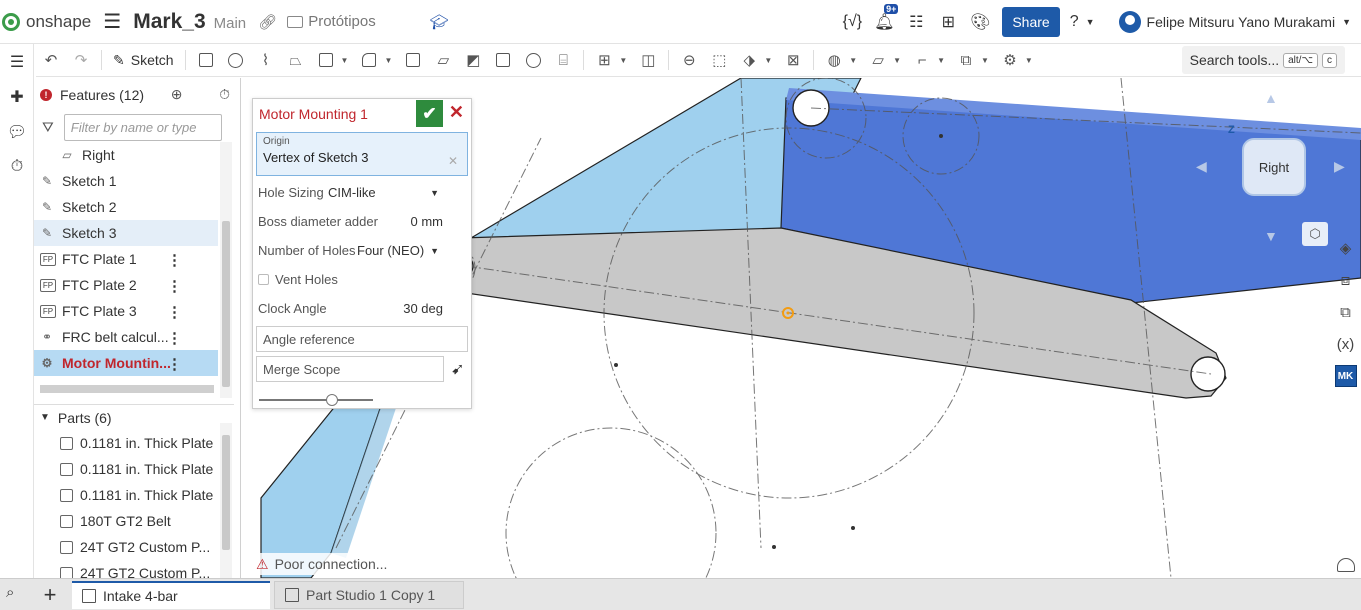 Image resolution: width=1361 pixels, height=610 pixels. What do you see at coordinates (17, 61) in the screenshot?
I see `feature-list-icon: ☰` at bounding box center [17, 61].